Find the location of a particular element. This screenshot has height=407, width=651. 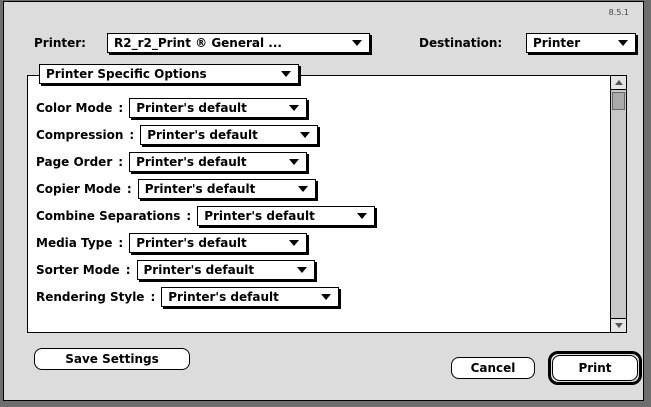

option-label: Compression is located at coordinates (80, 135).